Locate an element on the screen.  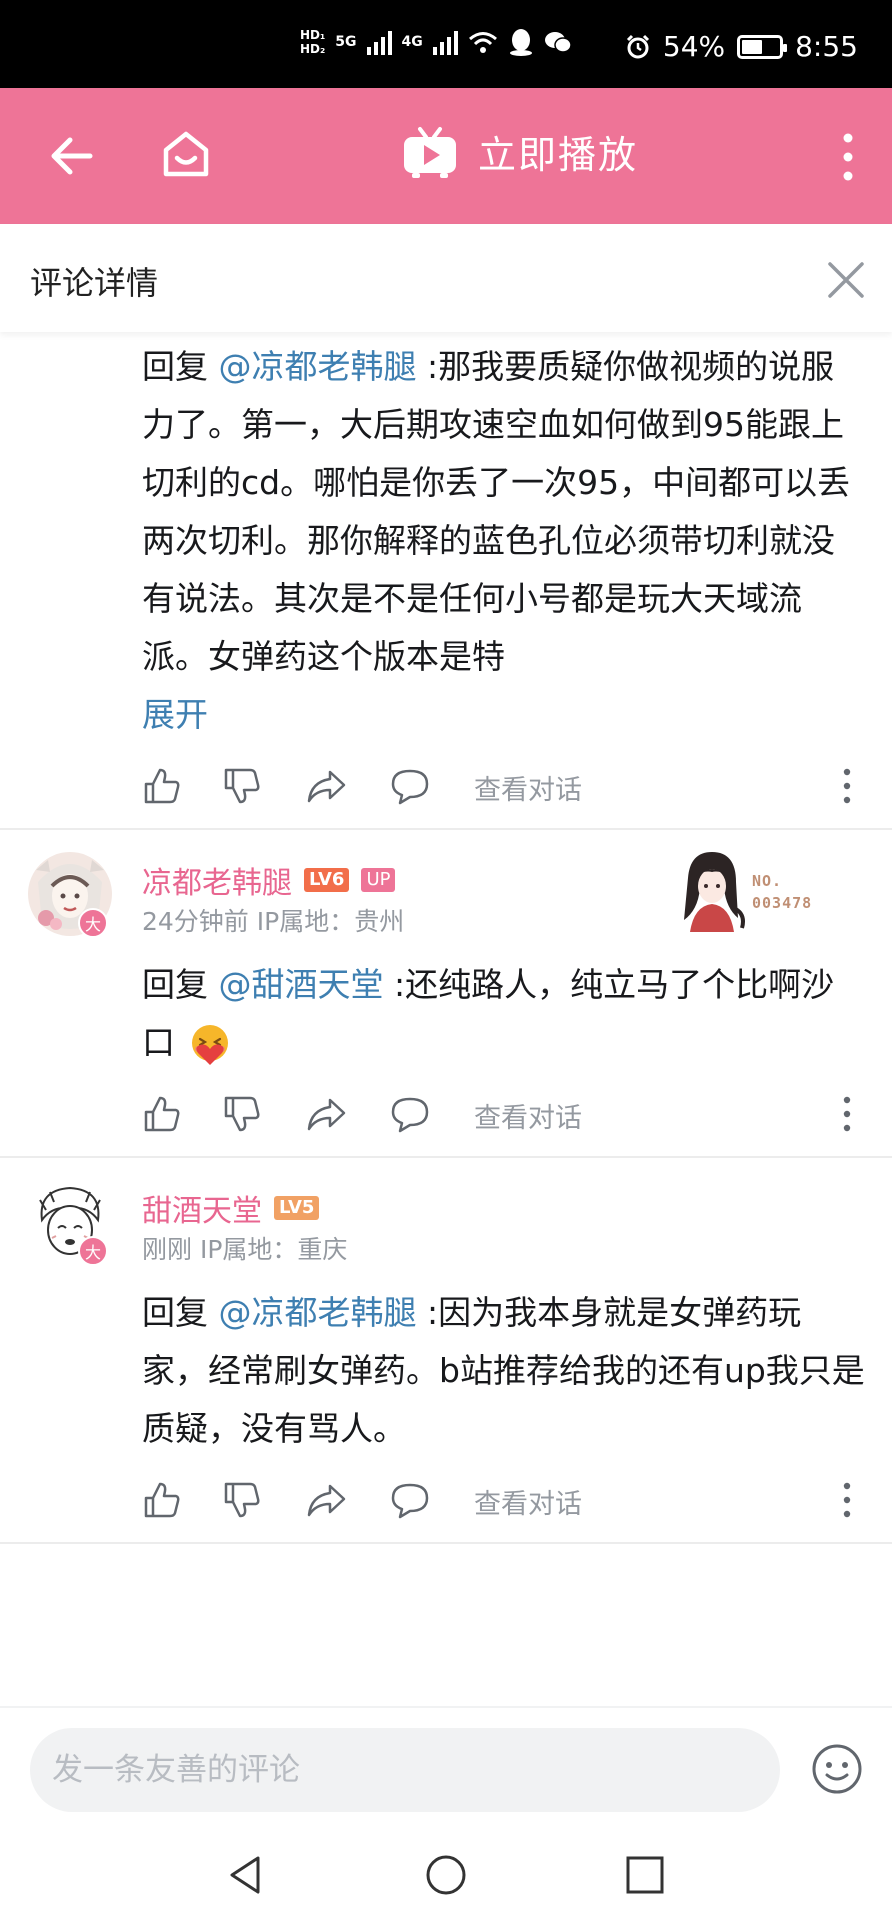
hd-indicator: HD₁ HD₂ is located at coordinates (312, 42).